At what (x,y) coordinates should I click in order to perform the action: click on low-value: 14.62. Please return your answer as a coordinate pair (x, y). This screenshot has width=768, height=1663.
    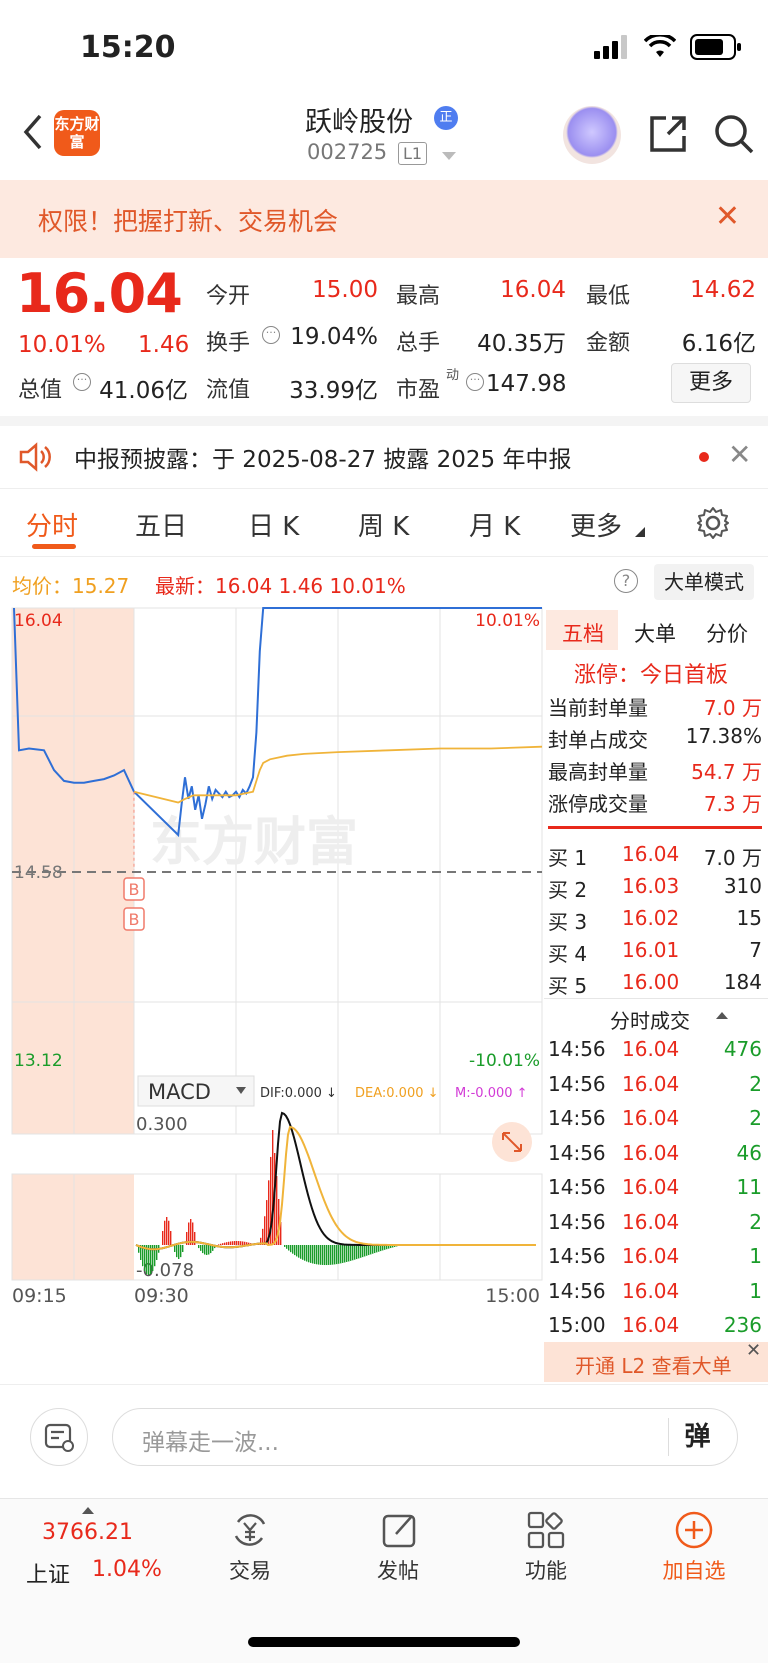
    Looking at the image, I should click on (723, 290).